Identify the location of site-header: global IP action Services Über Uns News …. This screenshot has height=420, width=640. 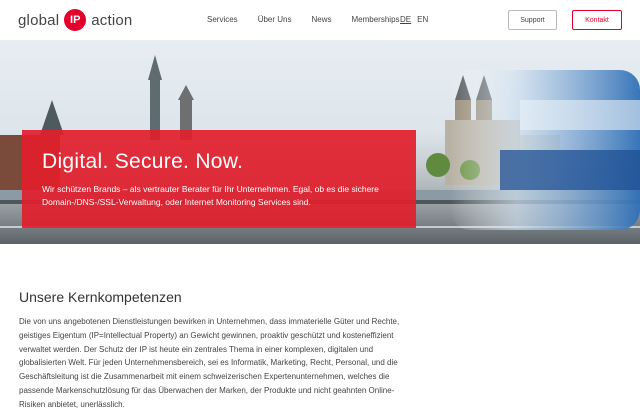
(320, 20).